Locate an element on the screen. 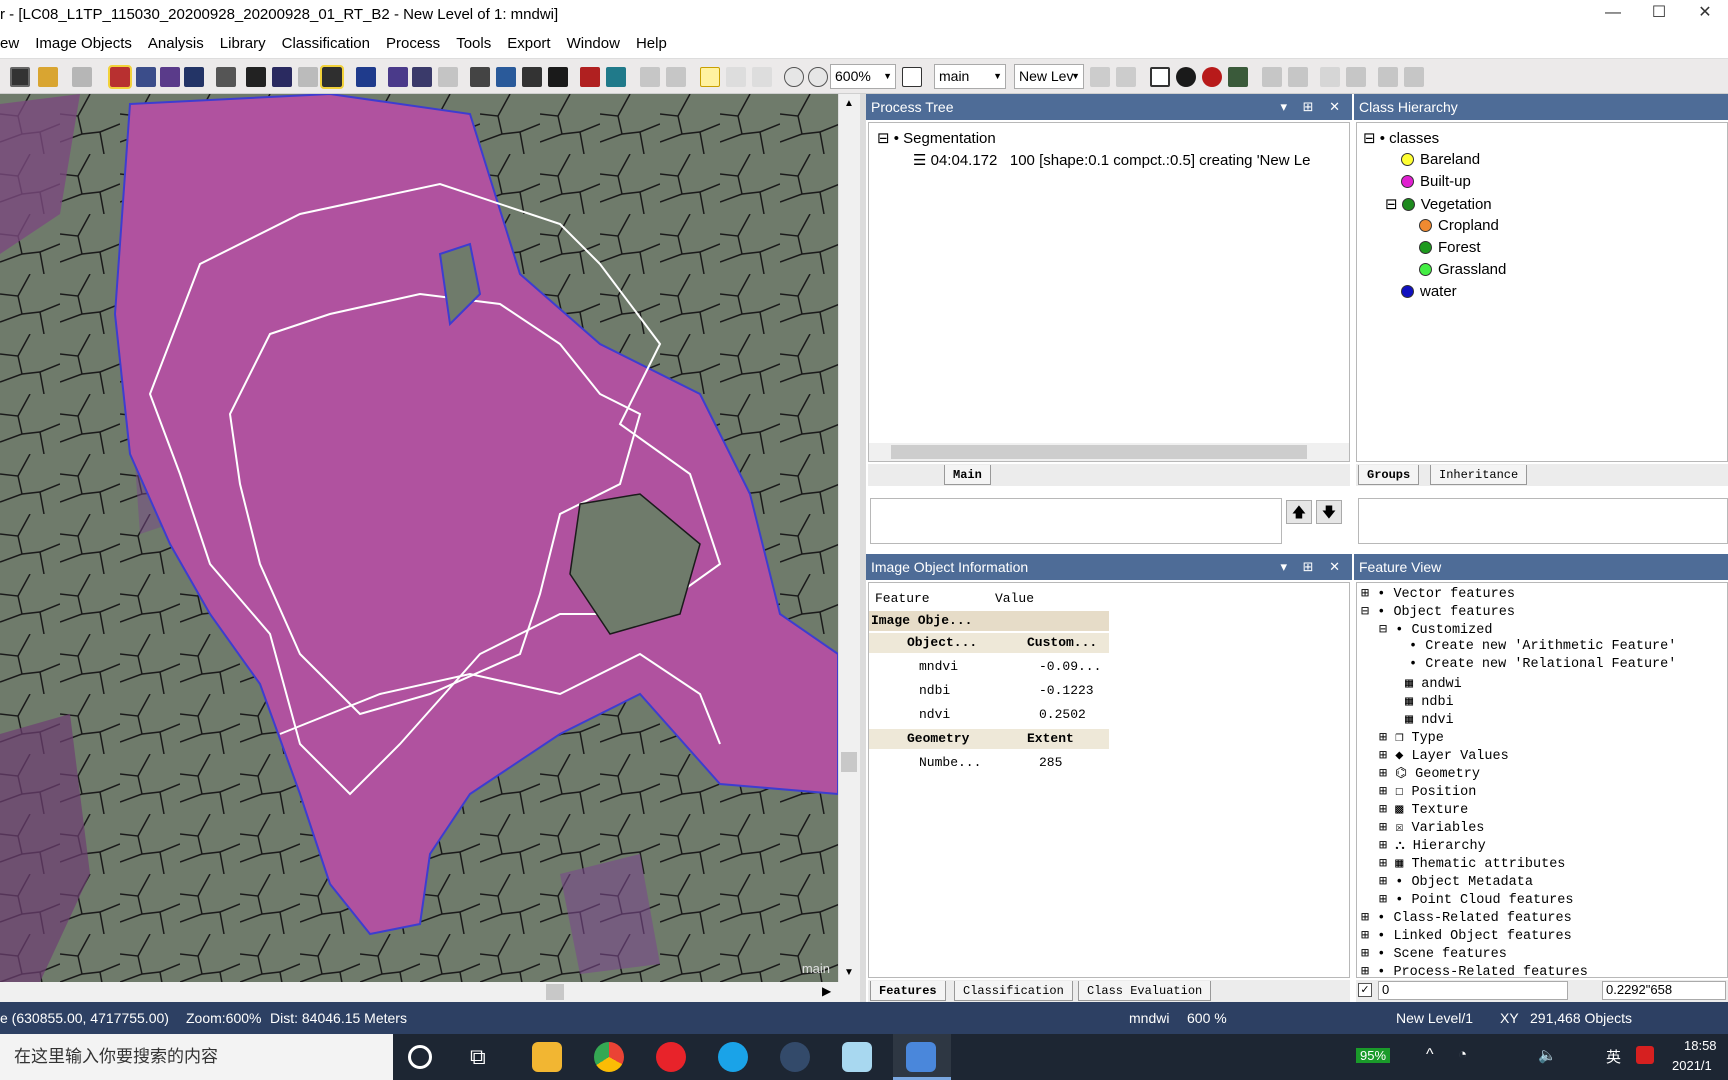  minimize-button: — is located at coordinates (1613, 14).